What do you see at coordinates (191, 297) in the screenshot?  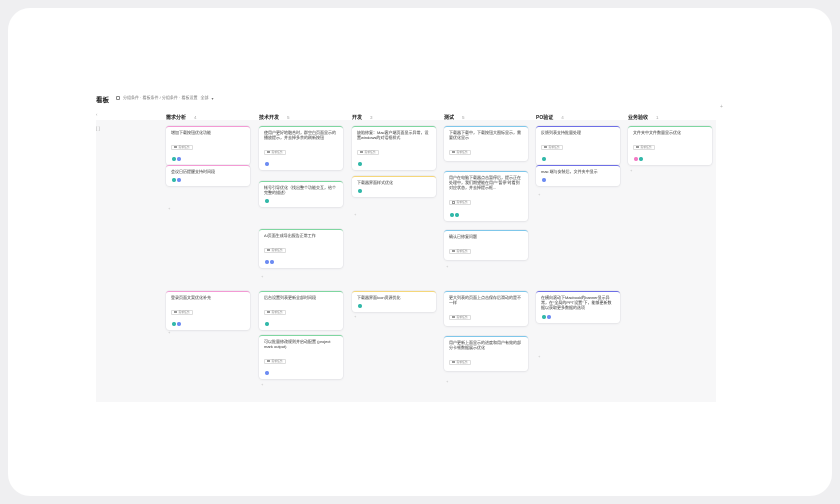 I see `card-title: 登录页面文案优化补充` at bounding box center [191, 297].